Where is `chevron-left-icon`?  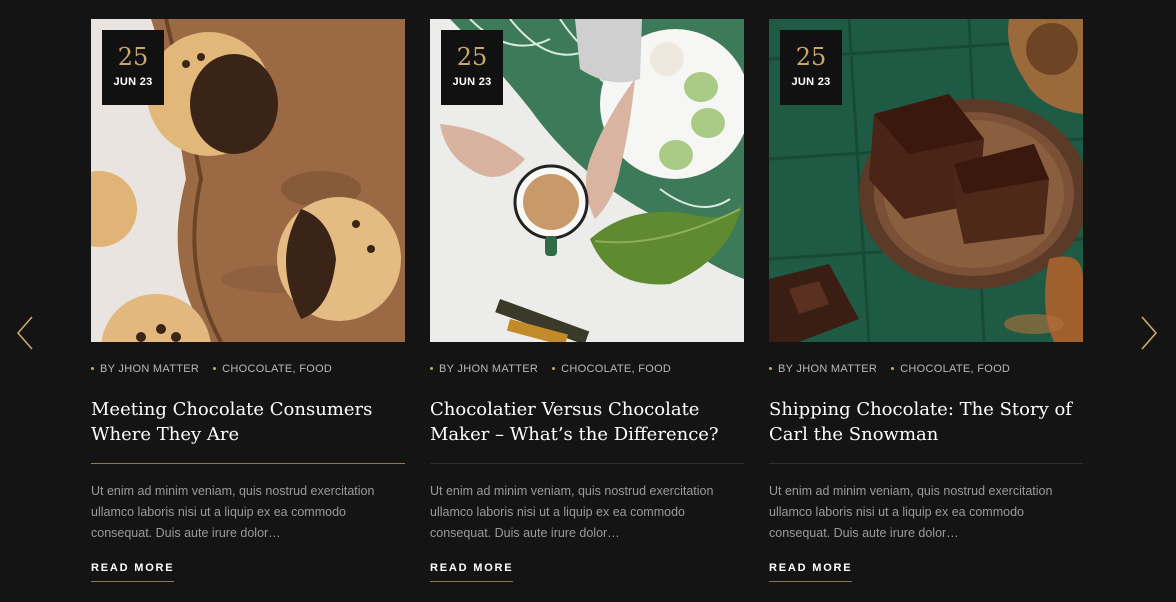 chevron-left-icon is located at coordinates (24, 333).